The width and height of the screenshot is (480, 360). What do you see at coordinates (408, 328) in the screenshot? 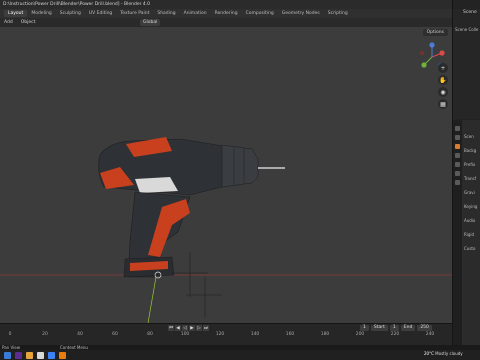
I see `end-frame-label: End` at bounding box center [408, 328].